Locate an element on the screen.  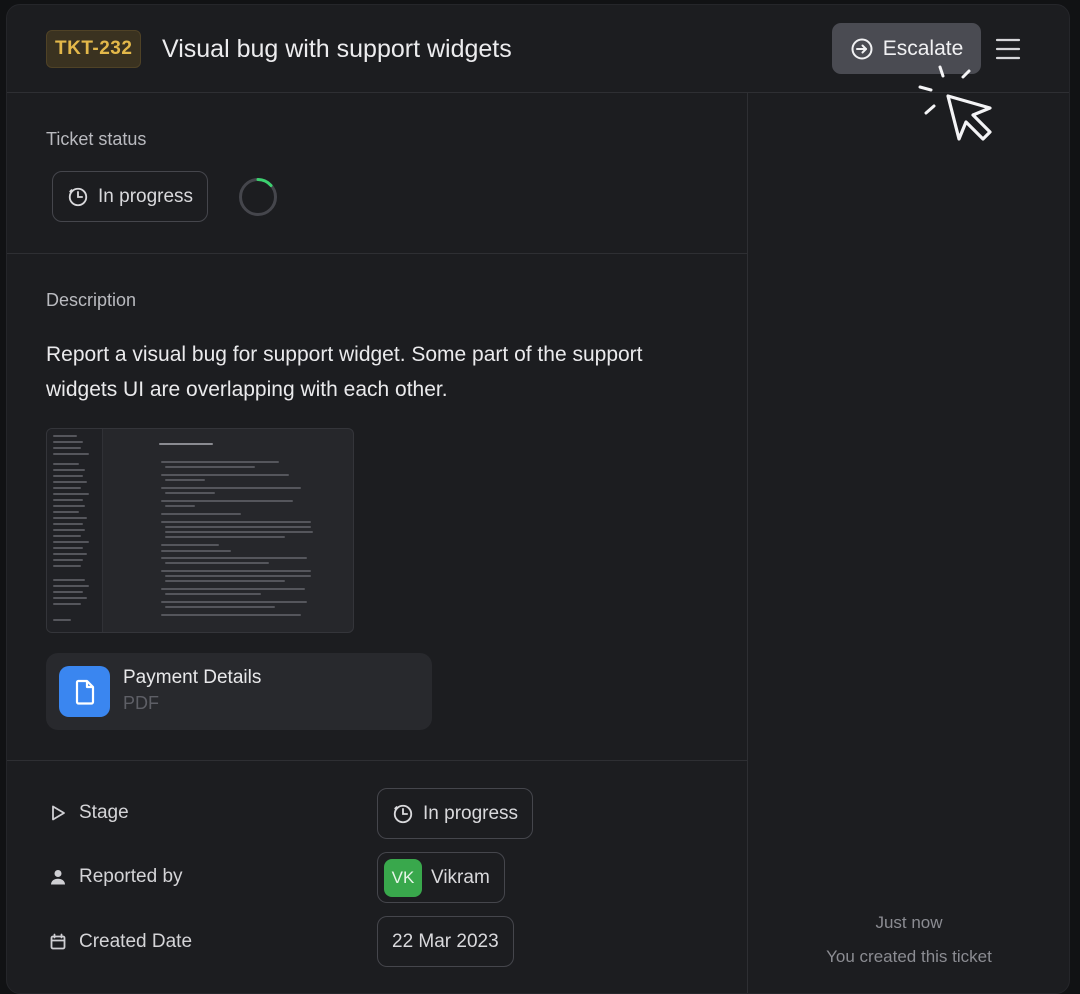
description-label: Description is located at coordinates (91, 300).